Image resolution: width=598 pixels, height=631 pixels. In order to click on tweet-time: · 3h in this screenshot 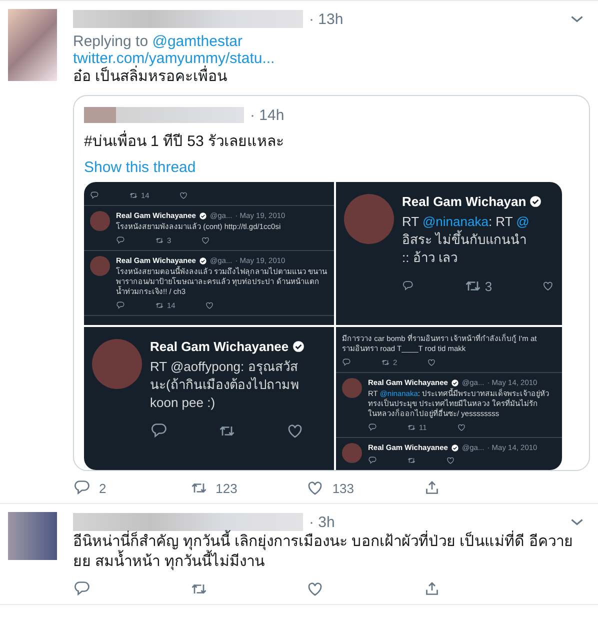, I will do `click(322, 522)`.